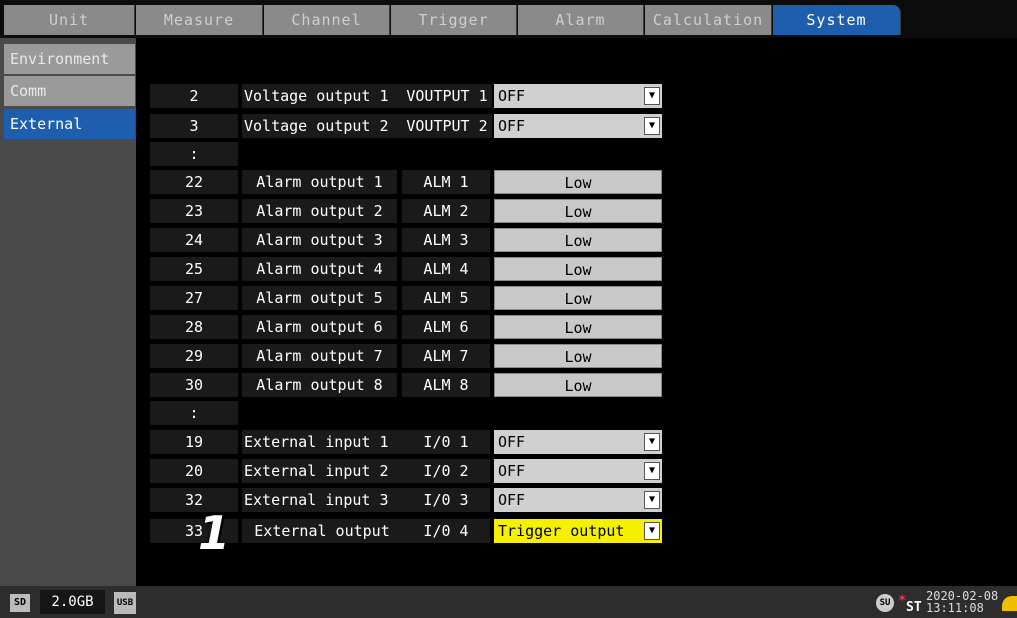 This screenshot has width=1017, height=618. What do you see at coordinates (194, 298) in the screenshot?
I see `terminal-number: 27` at bounding box center [194, 298].